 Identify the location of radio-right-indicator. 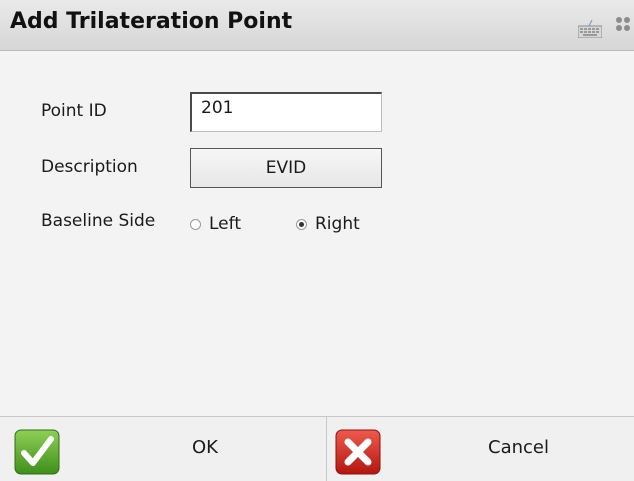
(301, 224).